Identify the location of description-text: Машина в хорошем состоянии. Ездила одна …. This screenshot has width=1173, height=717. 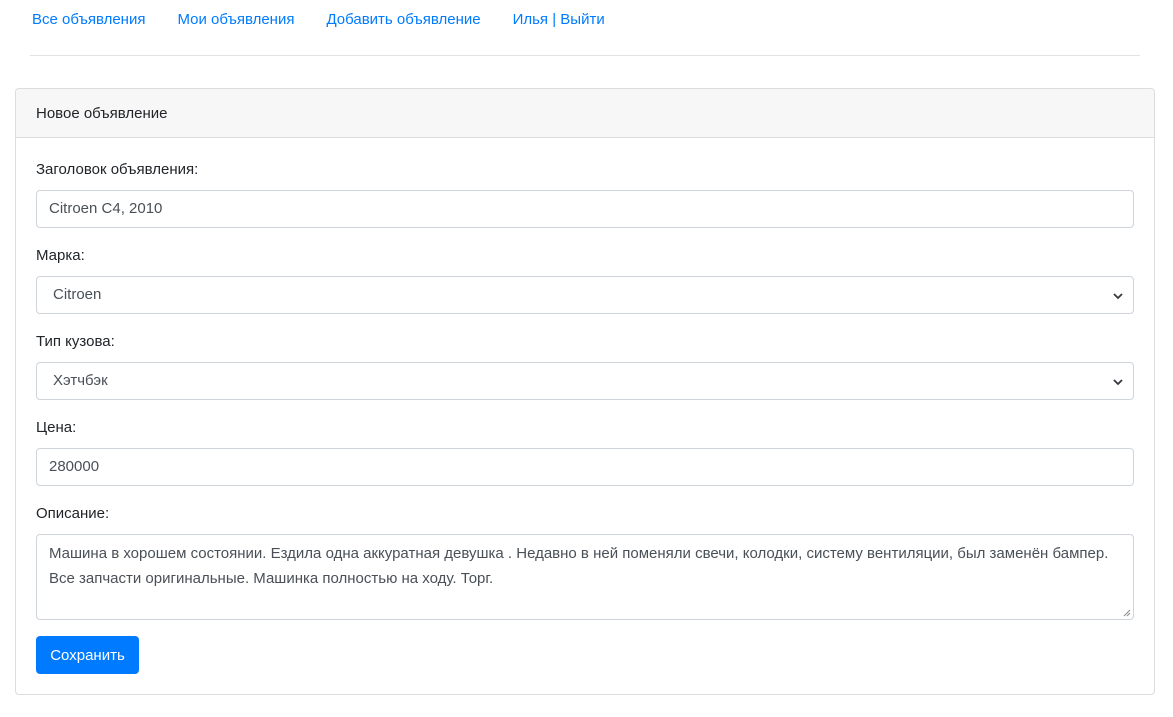
(579, 566).